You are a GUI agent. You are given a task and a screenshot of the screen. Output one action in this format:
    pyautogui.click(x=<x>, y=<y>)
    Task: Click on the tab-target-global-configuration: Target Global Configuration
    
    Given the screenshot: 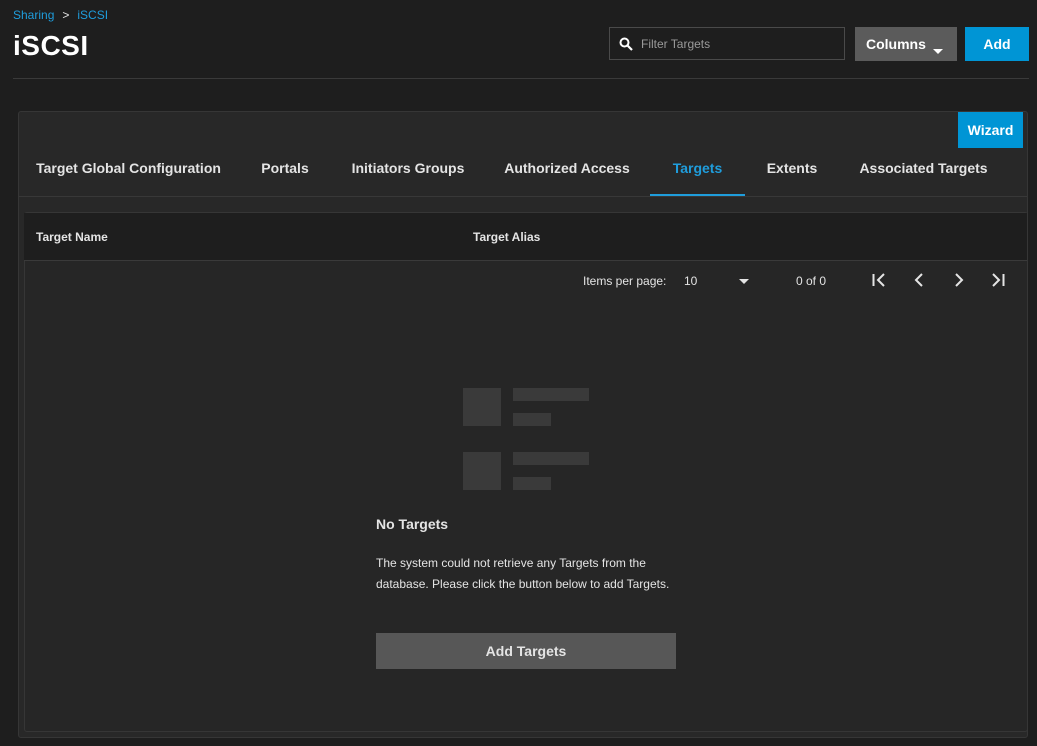 What is the action you would take?
    pyautogui.click(x=128, y=178)
    